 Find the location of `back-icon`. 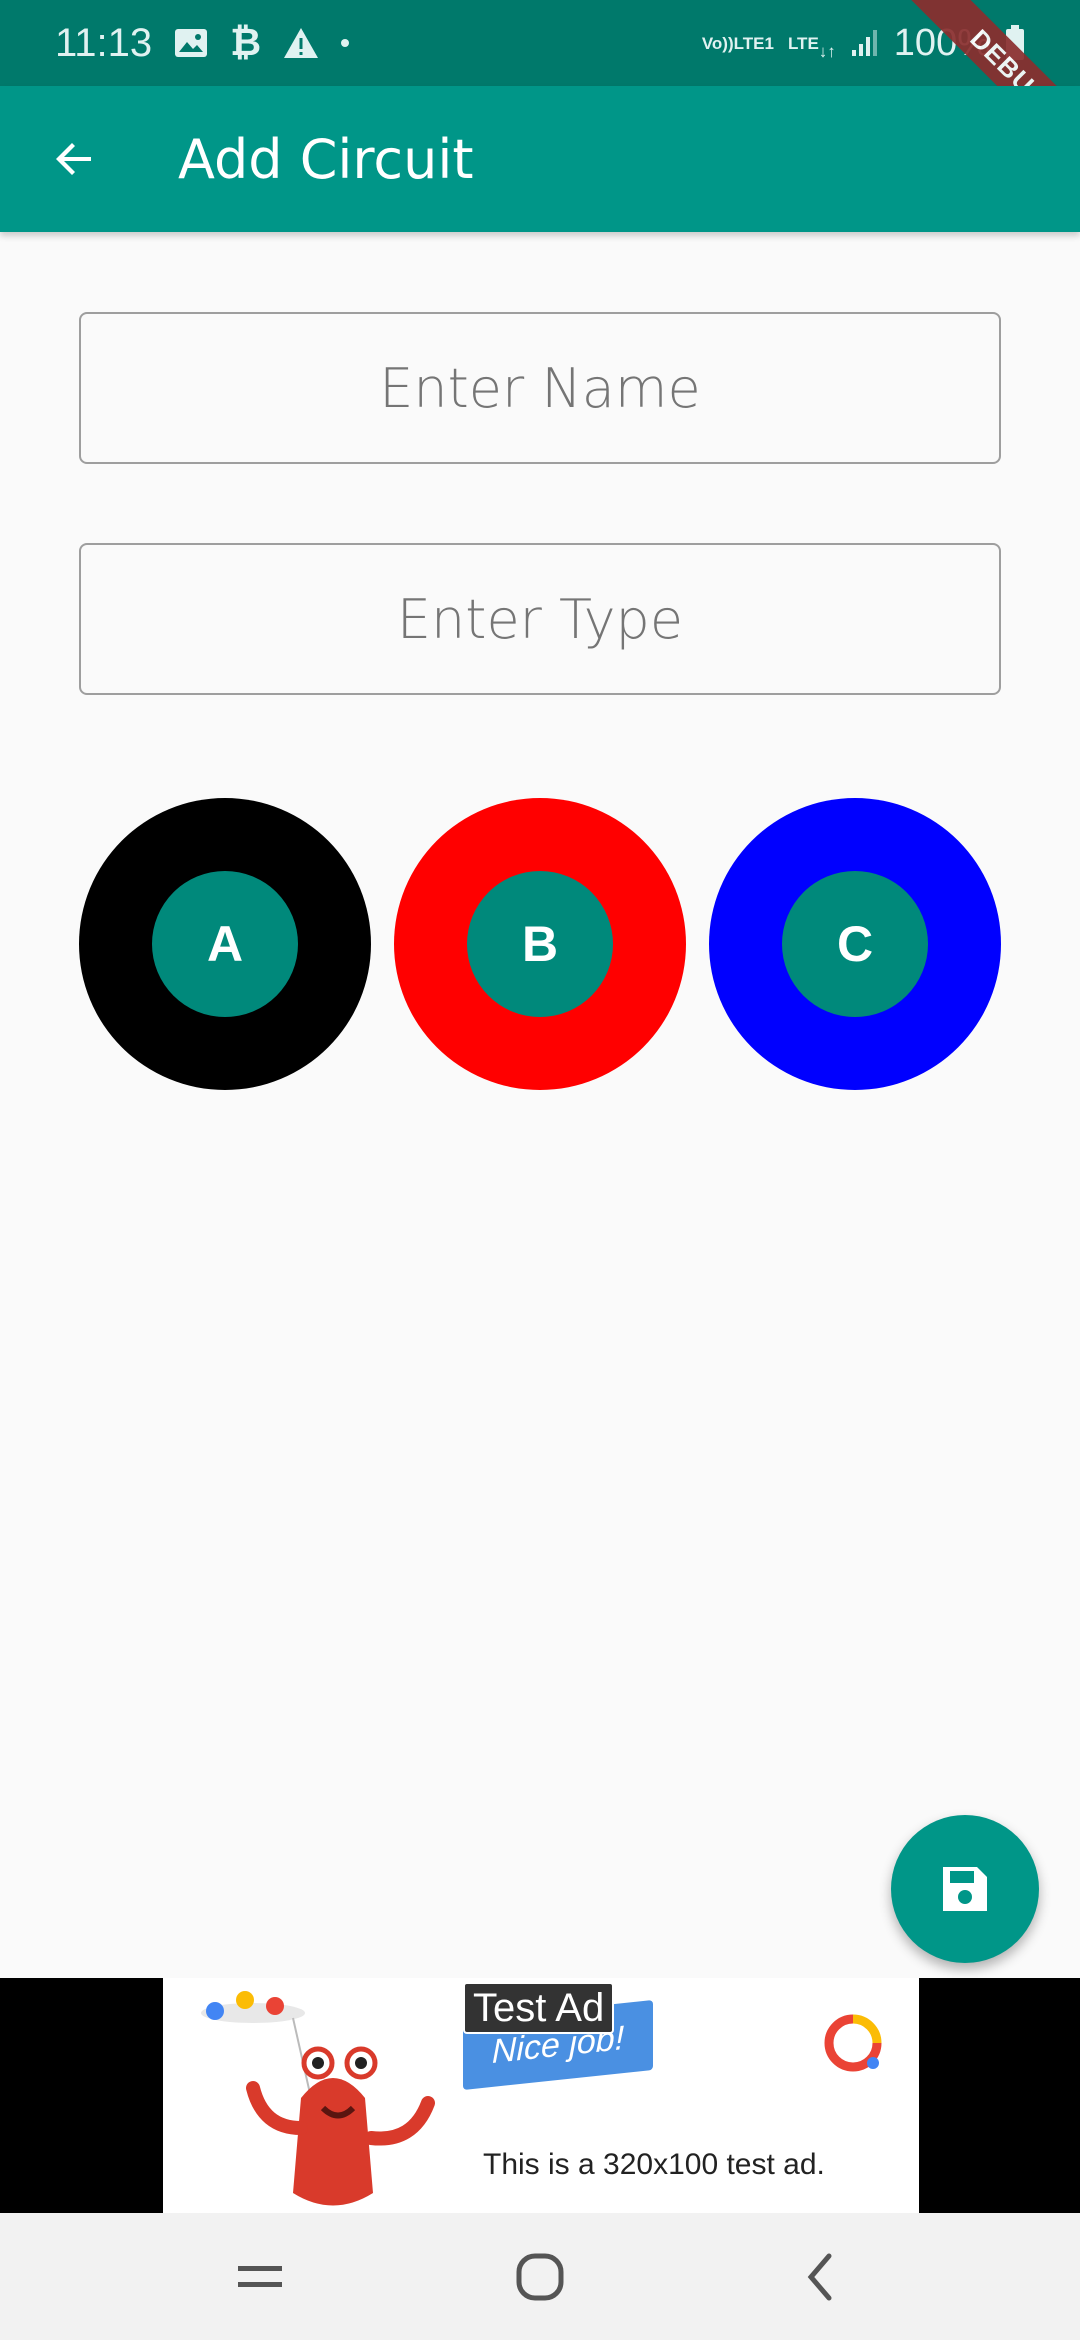

back-icon is located at coordinates (819, 2276).